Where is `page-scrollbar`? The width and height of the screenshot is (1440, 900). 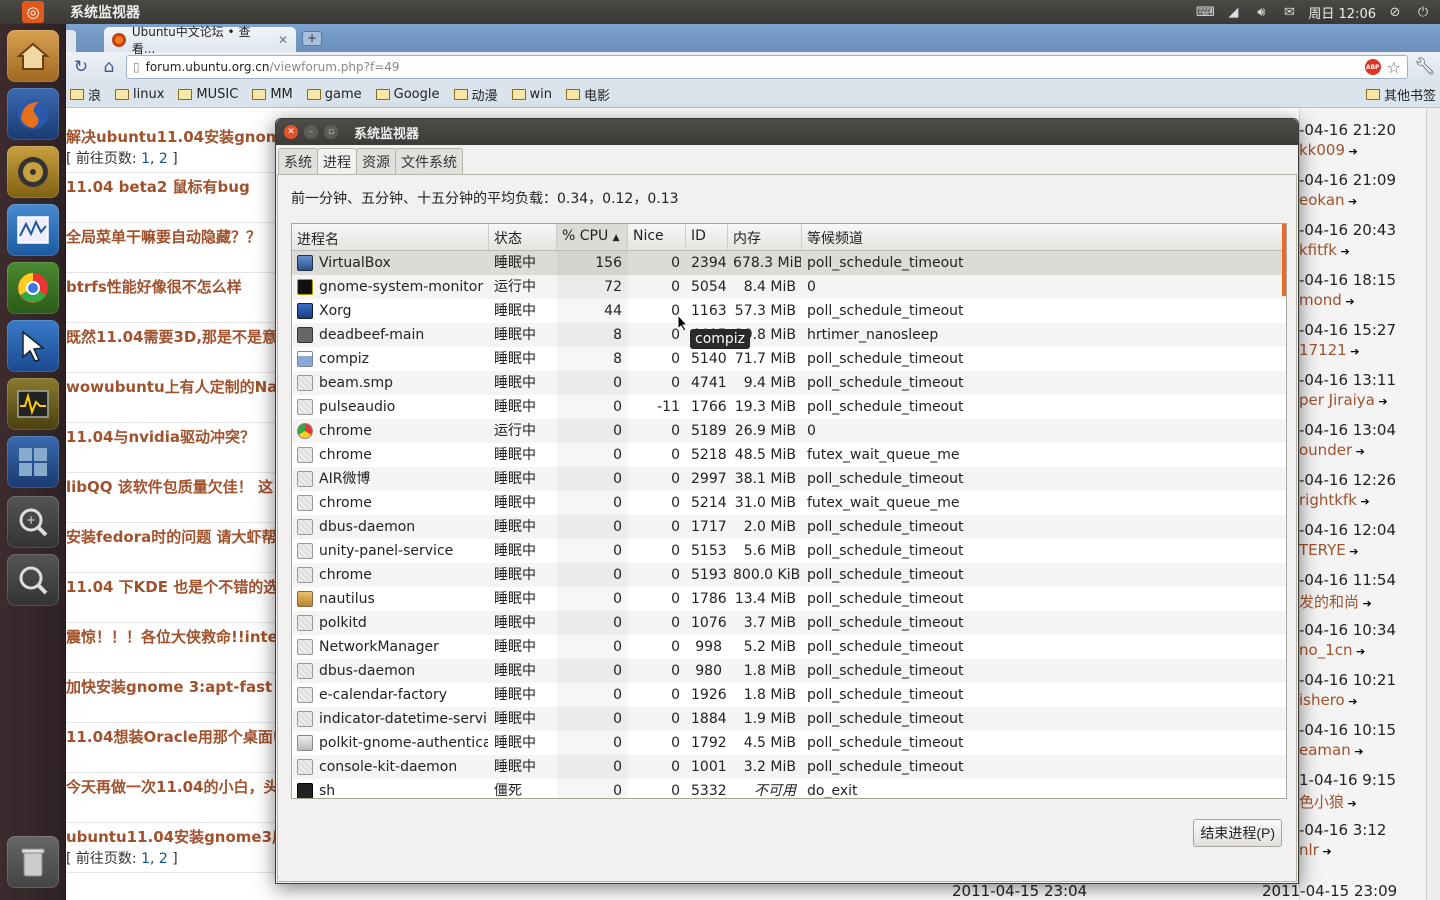
page-scrollbar is located at coordinates (1433, 504).